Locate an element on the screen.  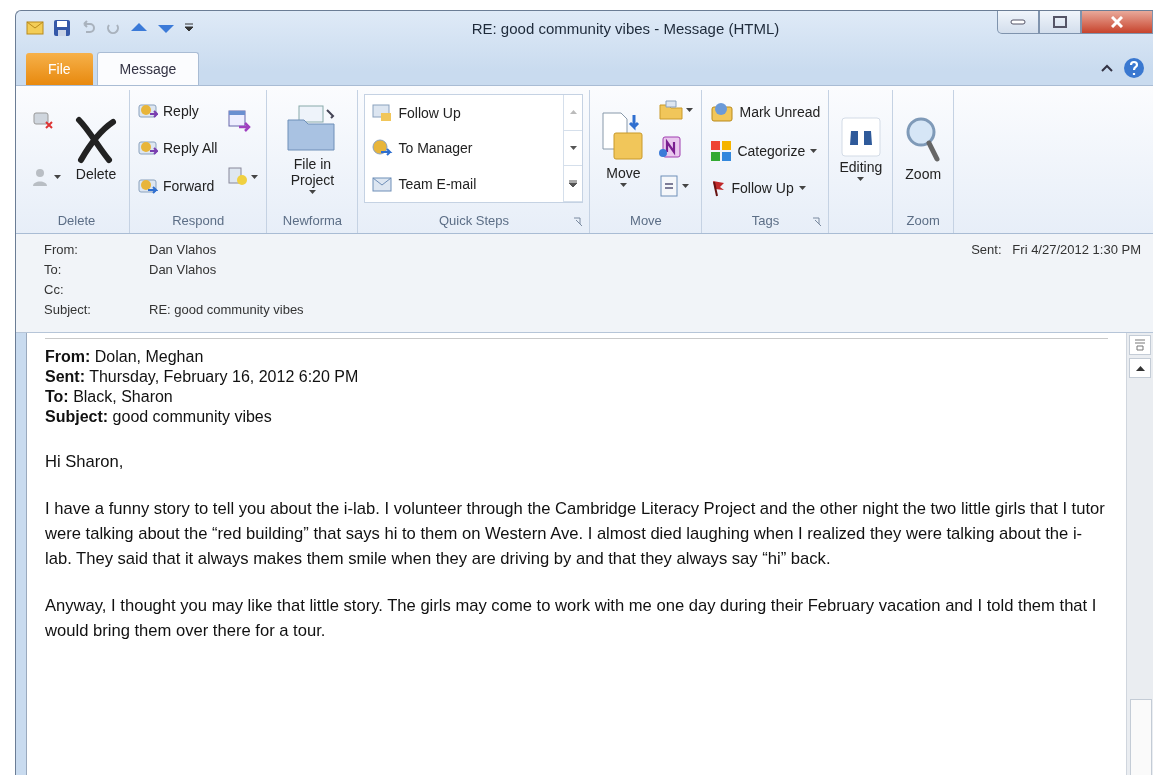
message-paragraph: I have a funny story to tell you about the i-lab. I volunteer through the Cambridge Literacy Project and the other night the two little girls that I tutor were talking about the “red building” that says hi to them on Western Ave. I almost died laughing when I realized they were talking about the i-lab. They said that it always makes them smile when they are driving by and that they always say “hi” back. is located at coordinates (575, 534).